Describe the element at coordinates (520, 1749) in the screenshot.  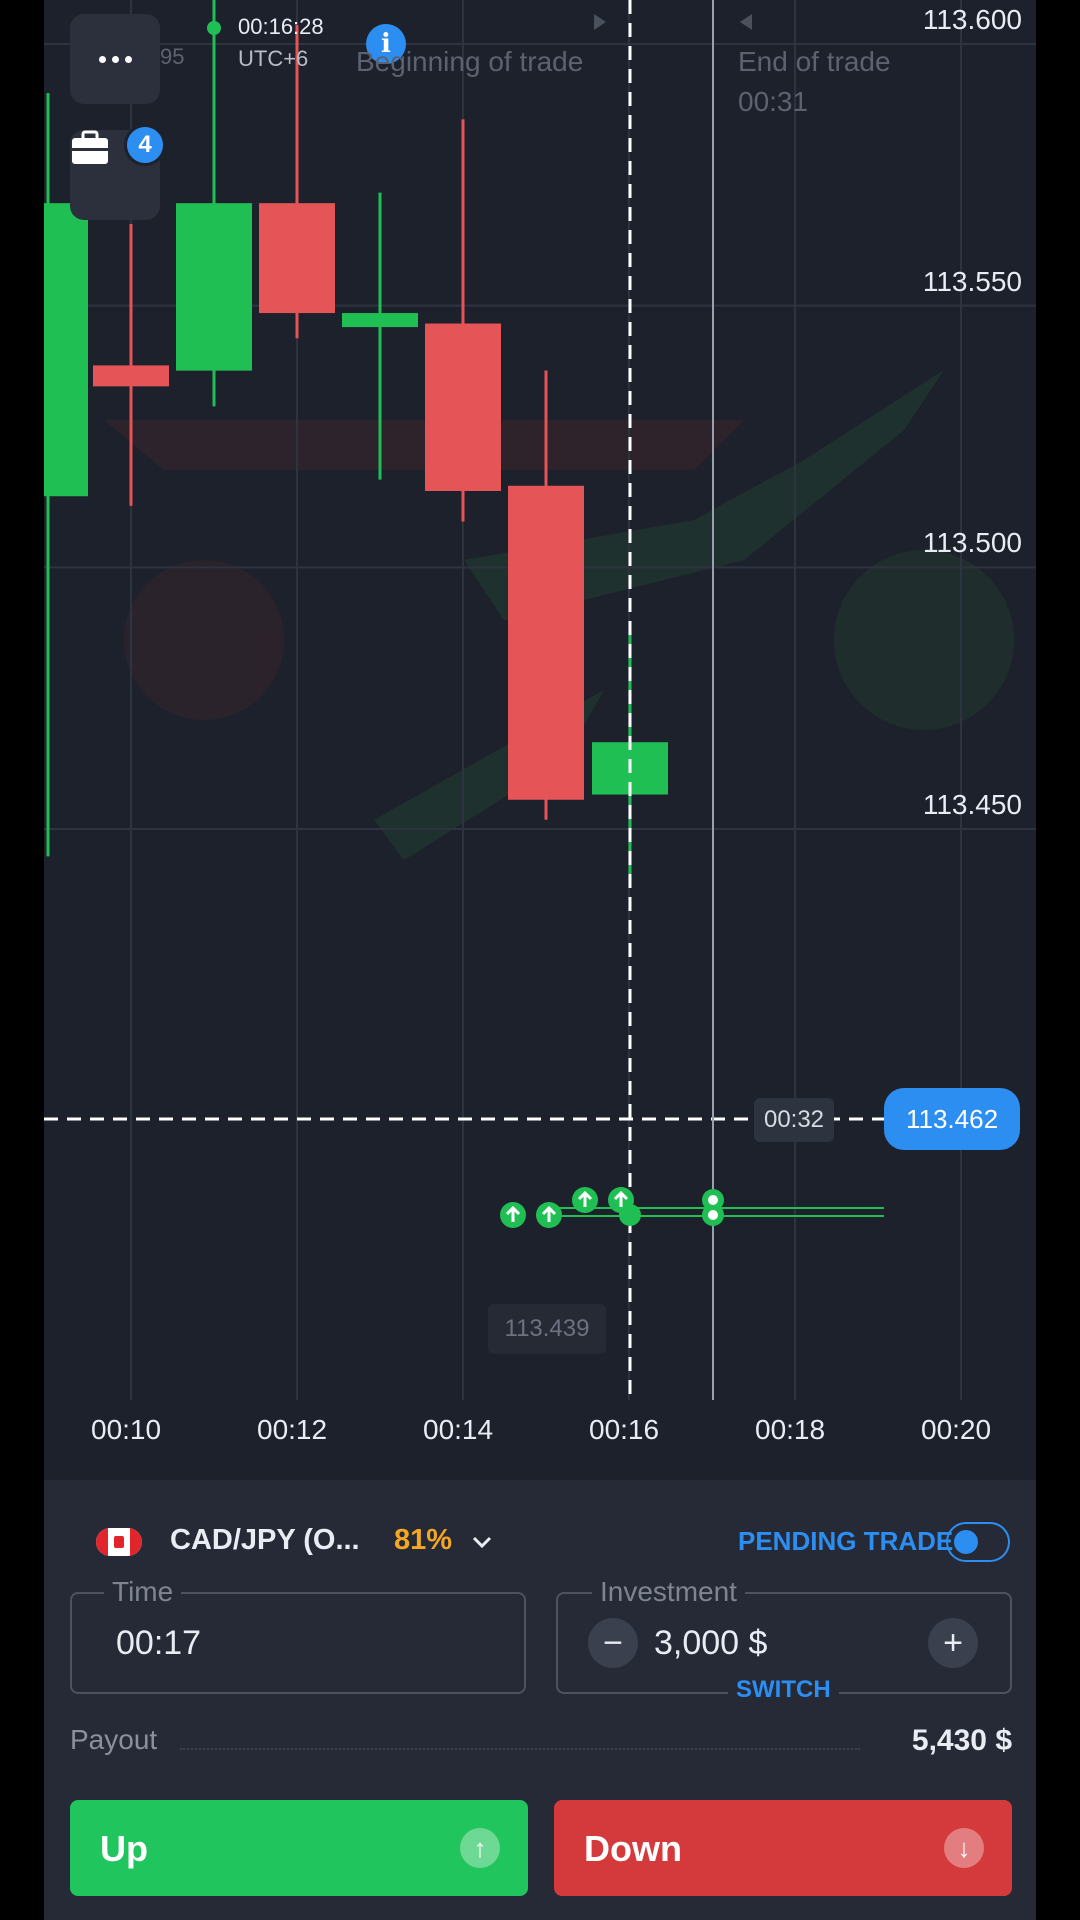
I see `payout-divider` at that location.